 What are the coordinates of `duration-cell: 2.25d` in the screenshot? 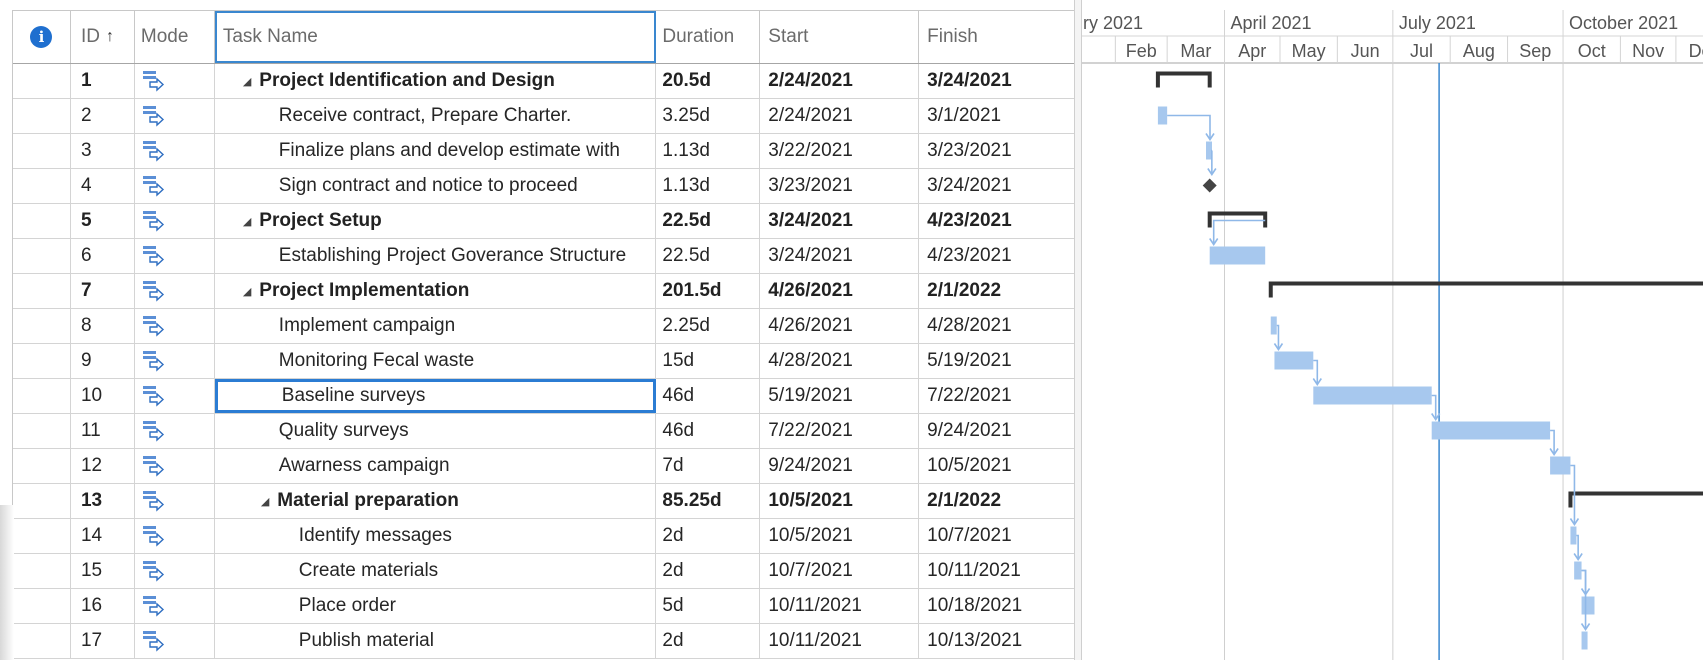 It's located at (708, 326).